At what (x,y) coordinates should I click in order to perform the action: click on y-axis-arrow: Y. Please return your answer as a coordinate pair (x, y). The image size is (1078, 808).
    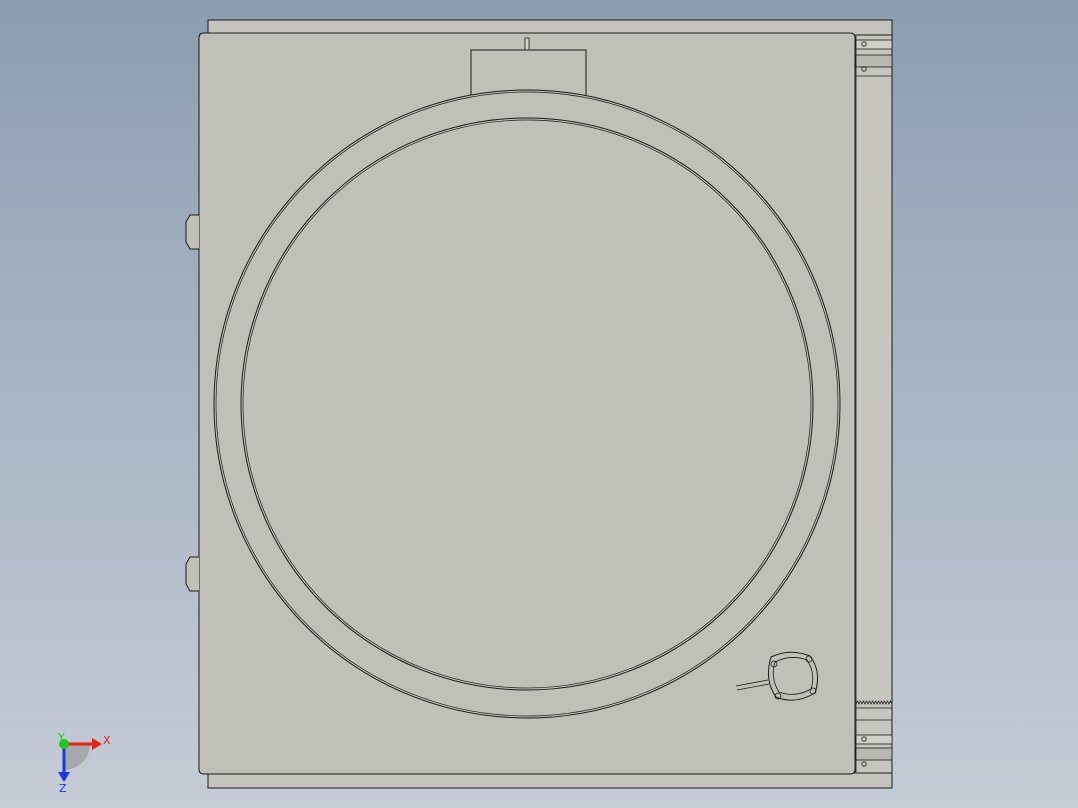
    Looking at the image, I should click on (63, 740).